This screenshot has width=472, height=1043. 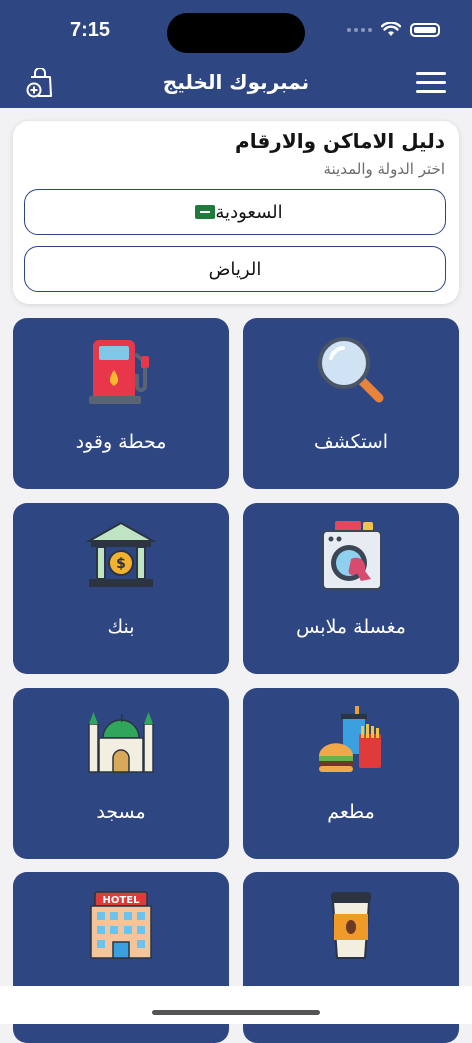 What do you see at coordinates (236, 1005) in the screenshot?
I see `home-indicator-area` at bounding box center [236, 1005].